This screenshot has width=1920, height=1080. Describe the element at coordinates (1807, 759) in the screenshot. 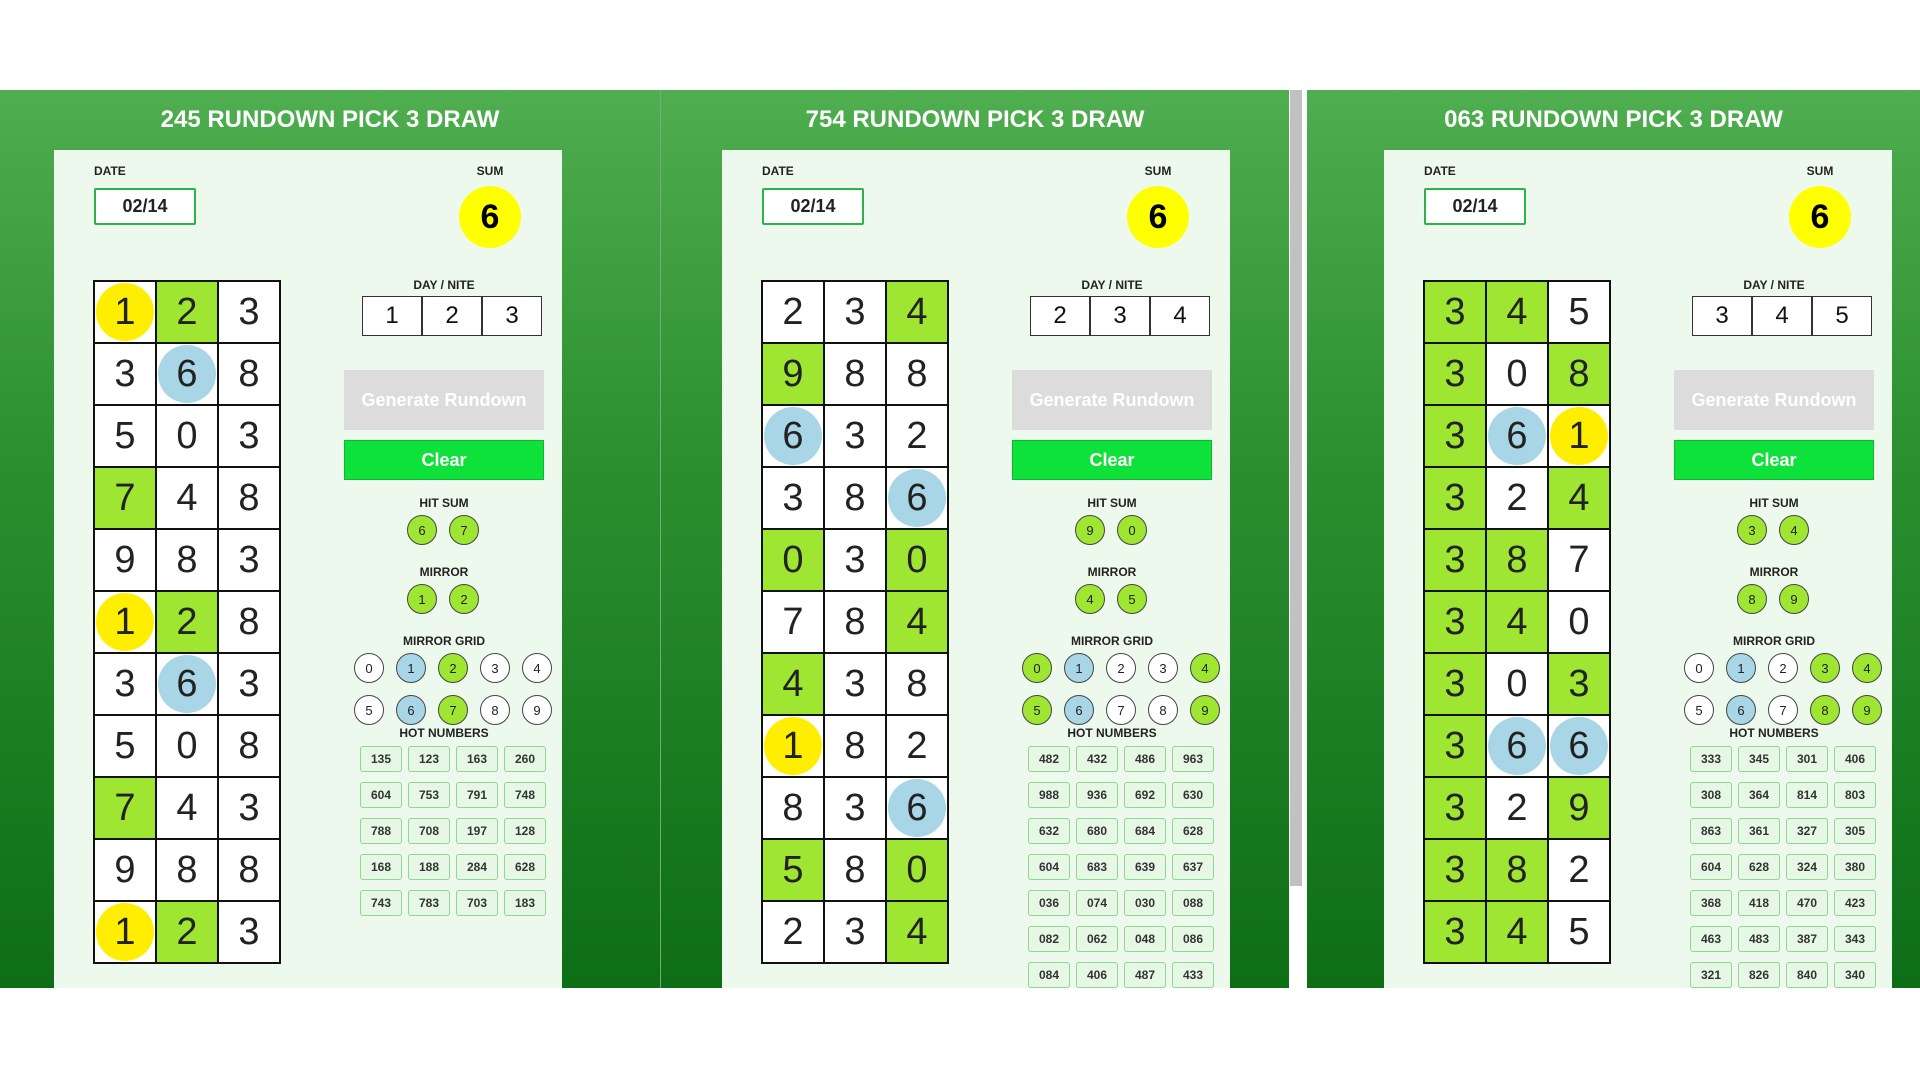

I see `hot-number-tile: 301` at that location.